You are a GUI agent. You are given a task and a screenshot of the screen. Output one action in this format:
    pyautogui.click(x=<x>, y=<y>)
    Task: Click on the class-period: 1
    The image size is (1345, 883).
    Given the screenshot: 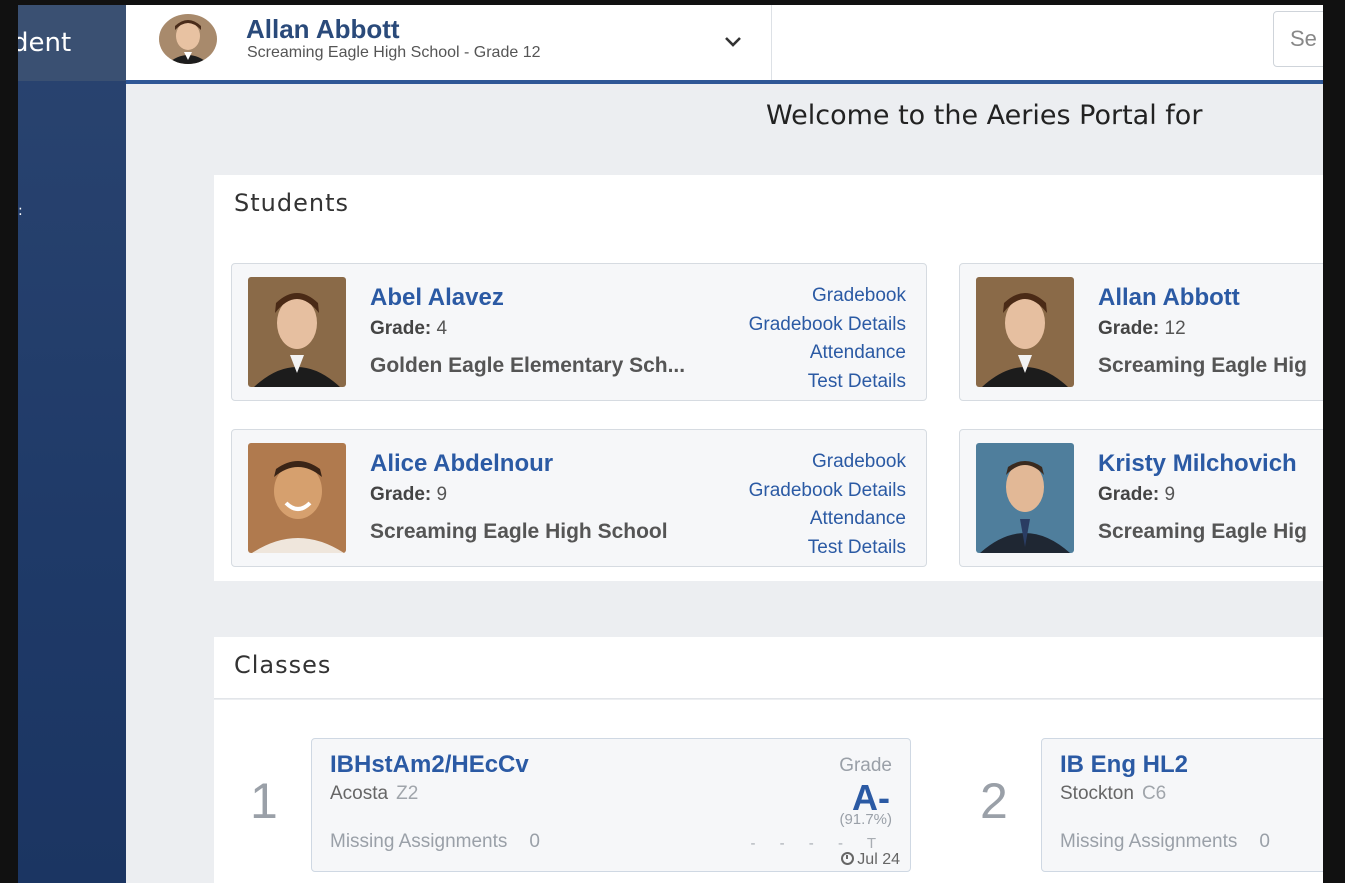 What is the action you would take?
    pyautogui.click(x=264, y=801)
    